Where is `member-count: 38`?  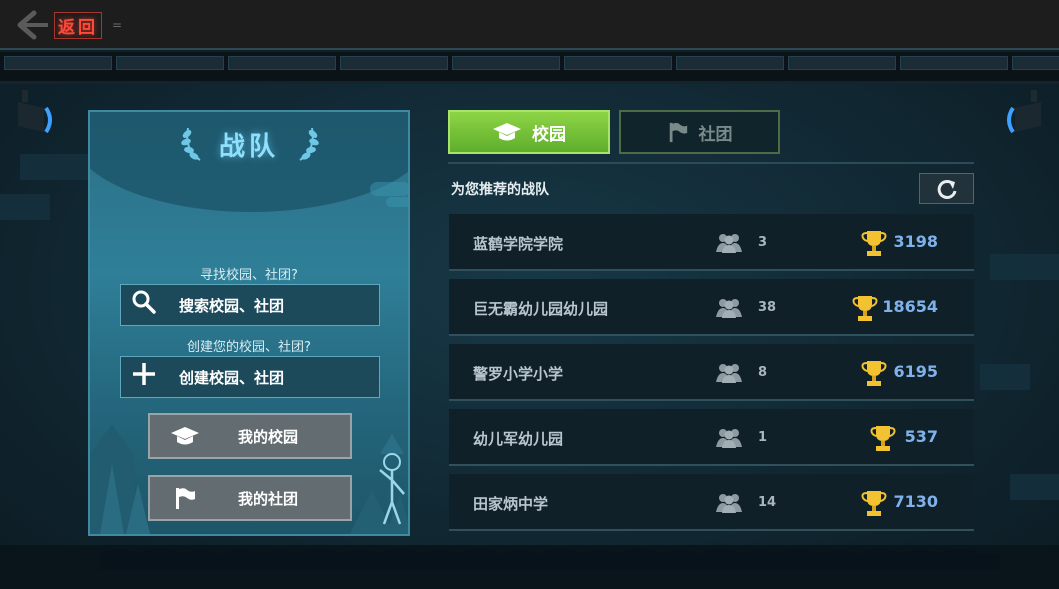
member-count: 38 is located at coordinates (767, 307).